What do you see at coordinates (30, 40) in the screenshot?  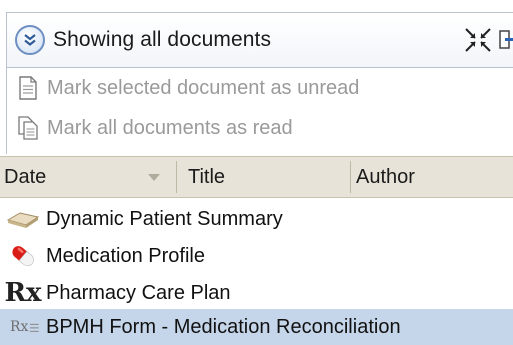 I see `double-chevron-down-icon` at bounding box center [30, 40].